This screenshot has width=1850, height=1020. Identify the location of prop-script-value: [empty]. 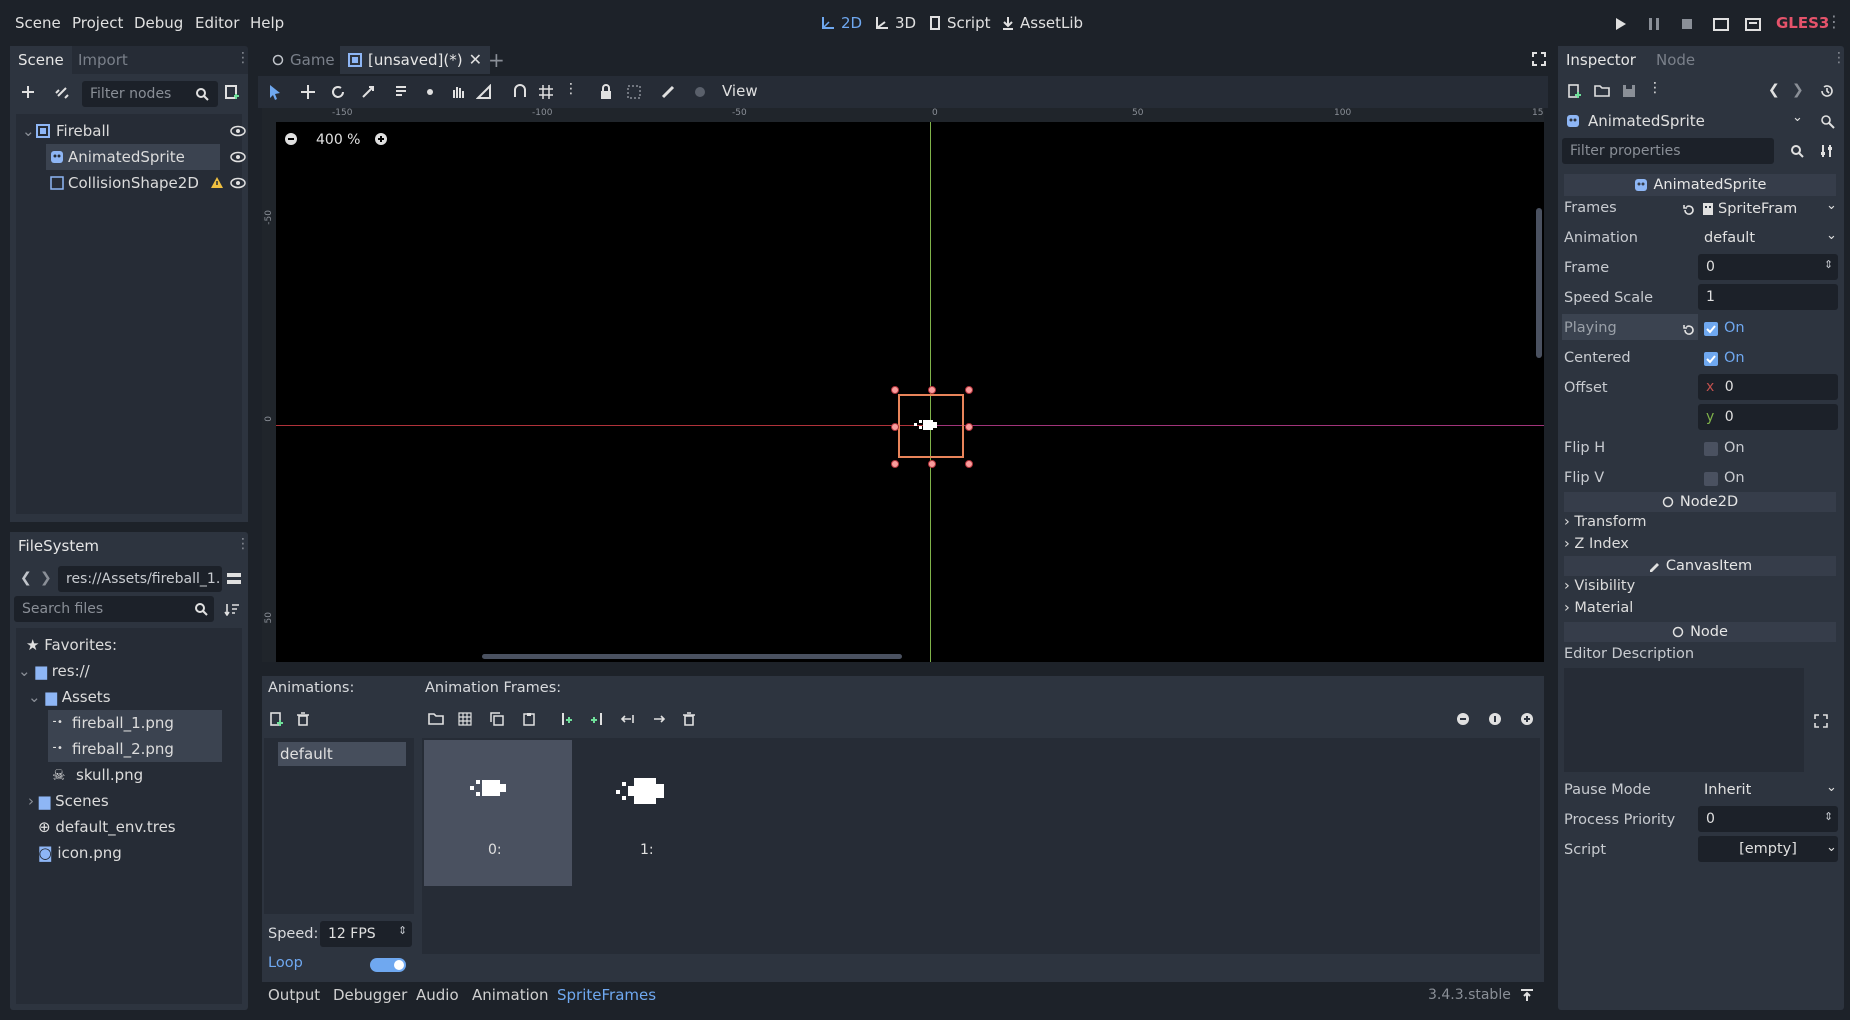
(1768, 849).